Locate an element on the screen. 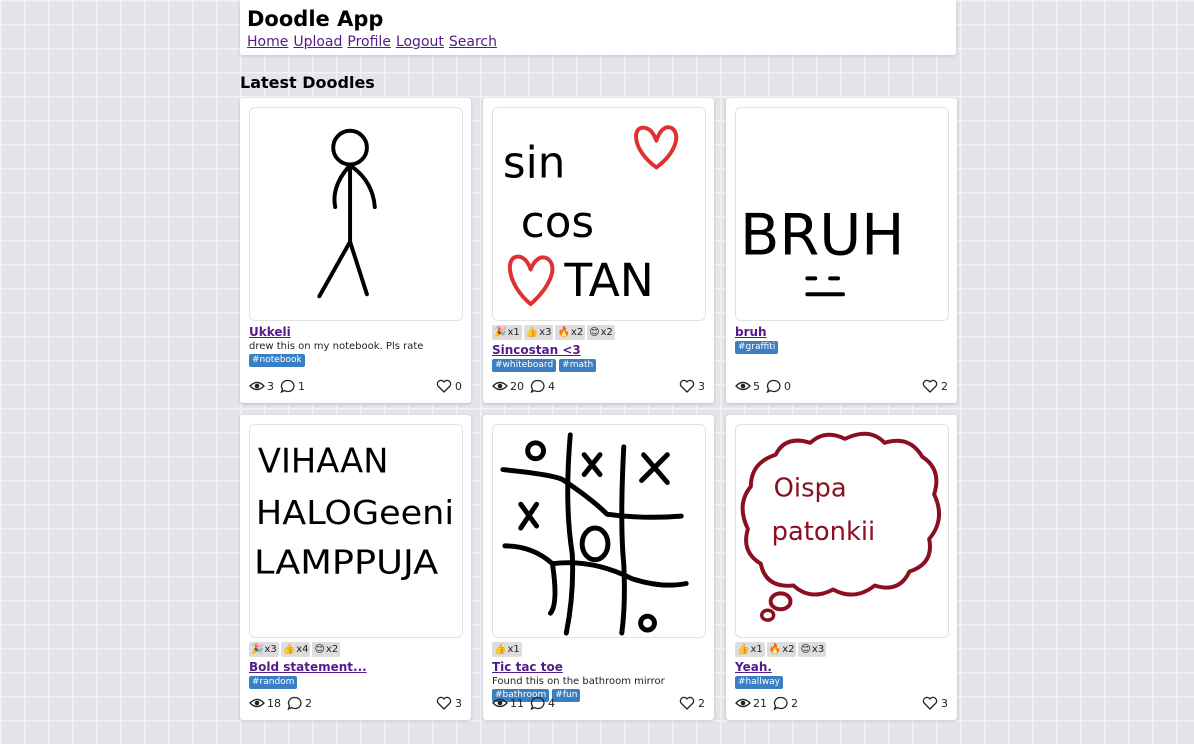  doodle-thumbnail: sin cos TAN is located at coordinates (599, 214).